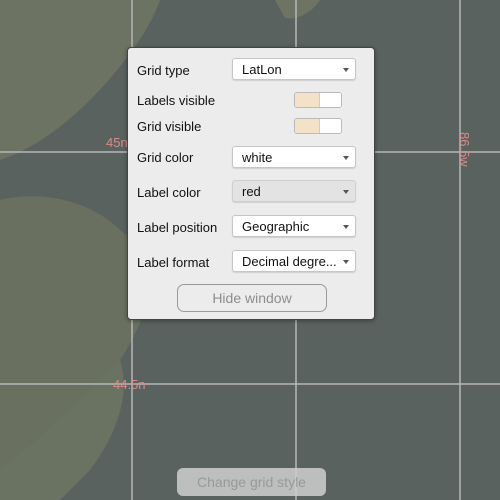  What do you see at coordinates (262, 69) in the screenshot?
I see `grid-type-value: LatLon` at bounding box center [262, 69].